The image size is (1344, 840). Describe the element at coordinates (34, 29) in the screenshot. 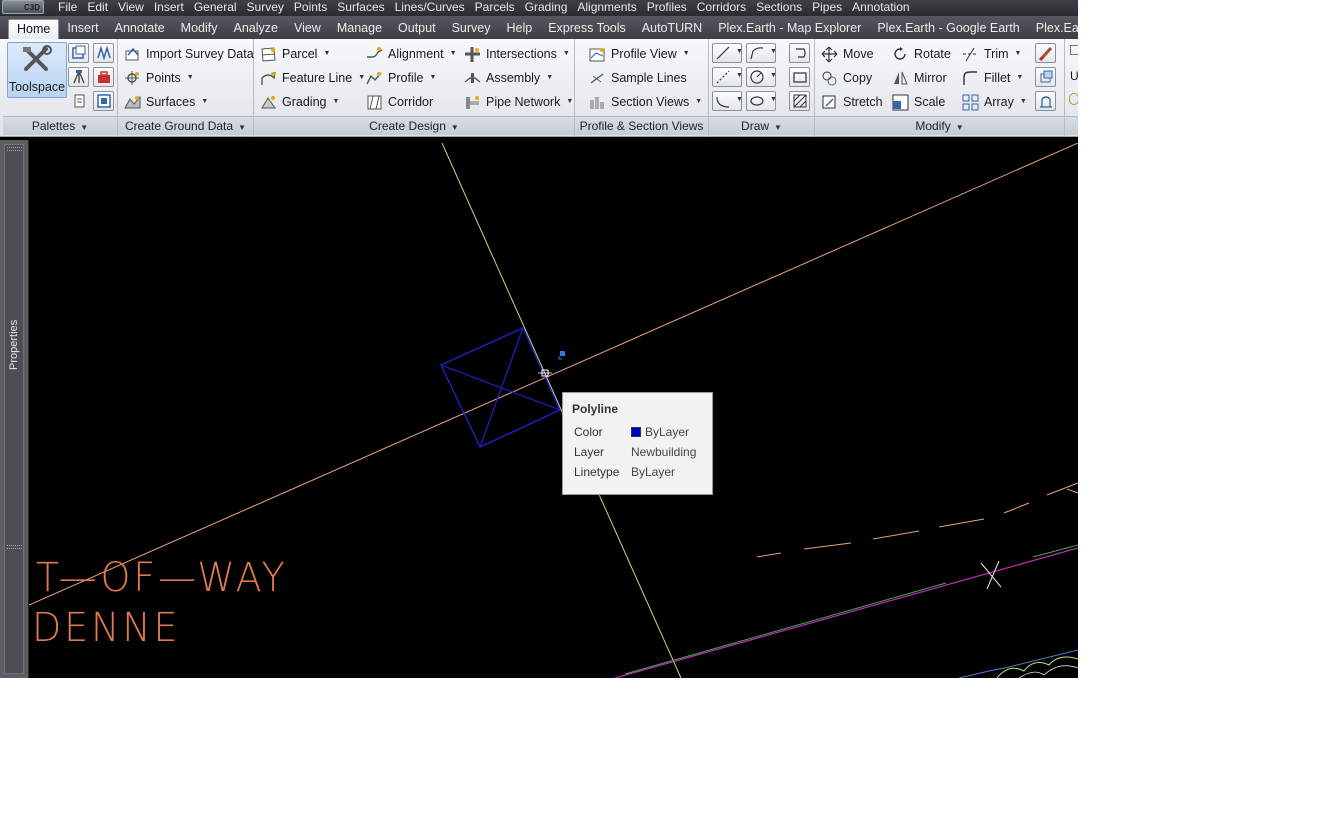

I see `tab-home: Home` at that location.